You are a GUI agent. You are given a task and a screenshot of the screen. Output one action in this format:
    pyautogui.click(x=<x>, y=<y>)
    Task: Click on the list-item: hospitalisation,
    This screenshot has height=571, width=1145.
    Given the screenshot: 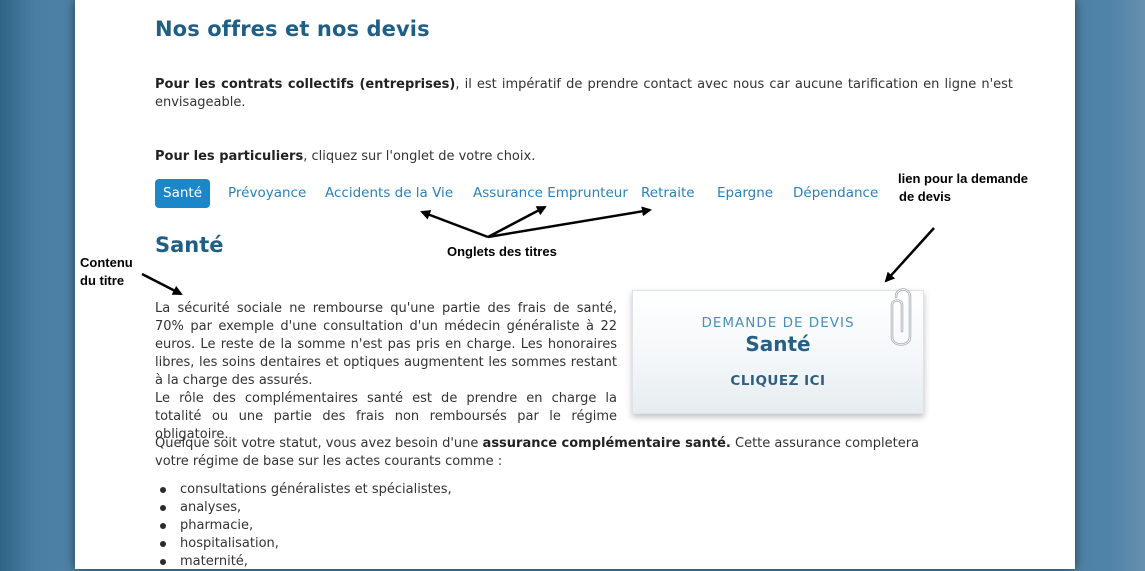 What is the action you would take?
    pyautogui.click(x=303, y=544)
    